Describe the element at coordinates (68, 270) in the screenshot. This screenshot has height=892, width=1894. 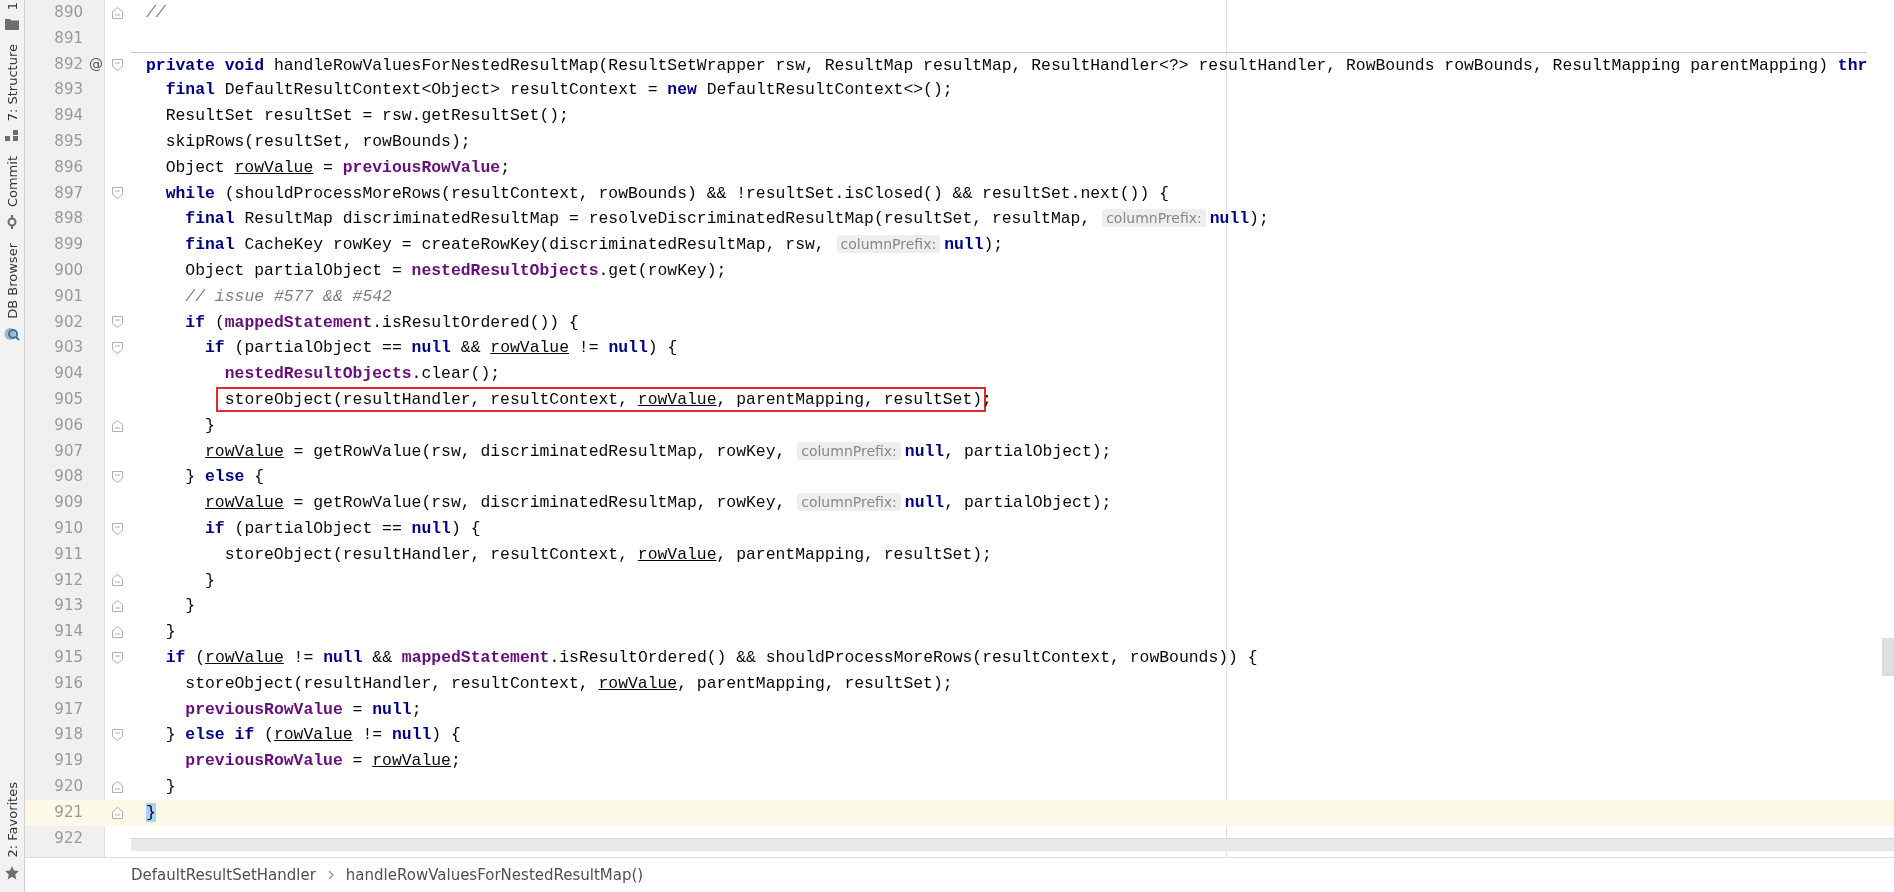
I see `line-number: 900` at that location.